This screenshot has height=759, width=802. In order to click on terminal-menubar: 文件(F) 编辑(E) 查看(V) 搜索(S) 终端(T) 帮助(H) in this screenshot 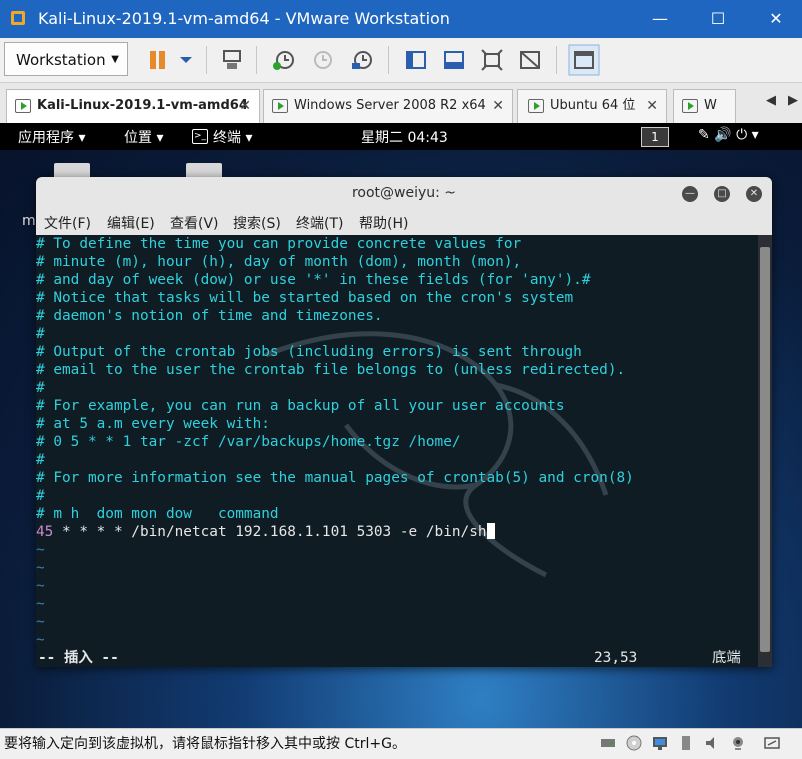, I will do `click(404, 222)`.